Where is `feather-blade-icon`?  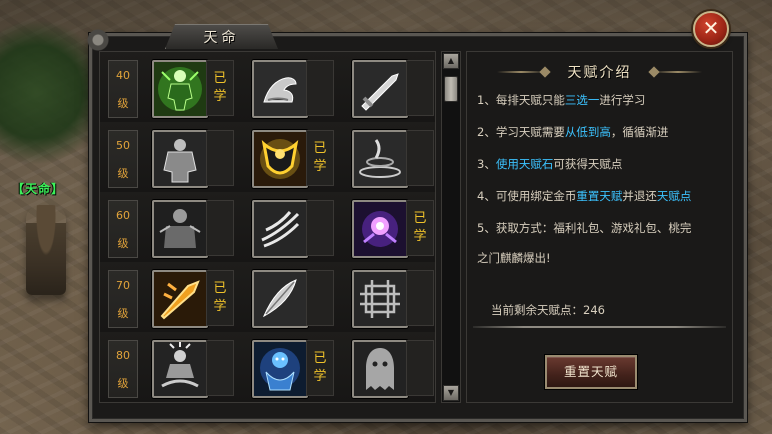 feather-blade-icon is located at coordinates (280, 299).